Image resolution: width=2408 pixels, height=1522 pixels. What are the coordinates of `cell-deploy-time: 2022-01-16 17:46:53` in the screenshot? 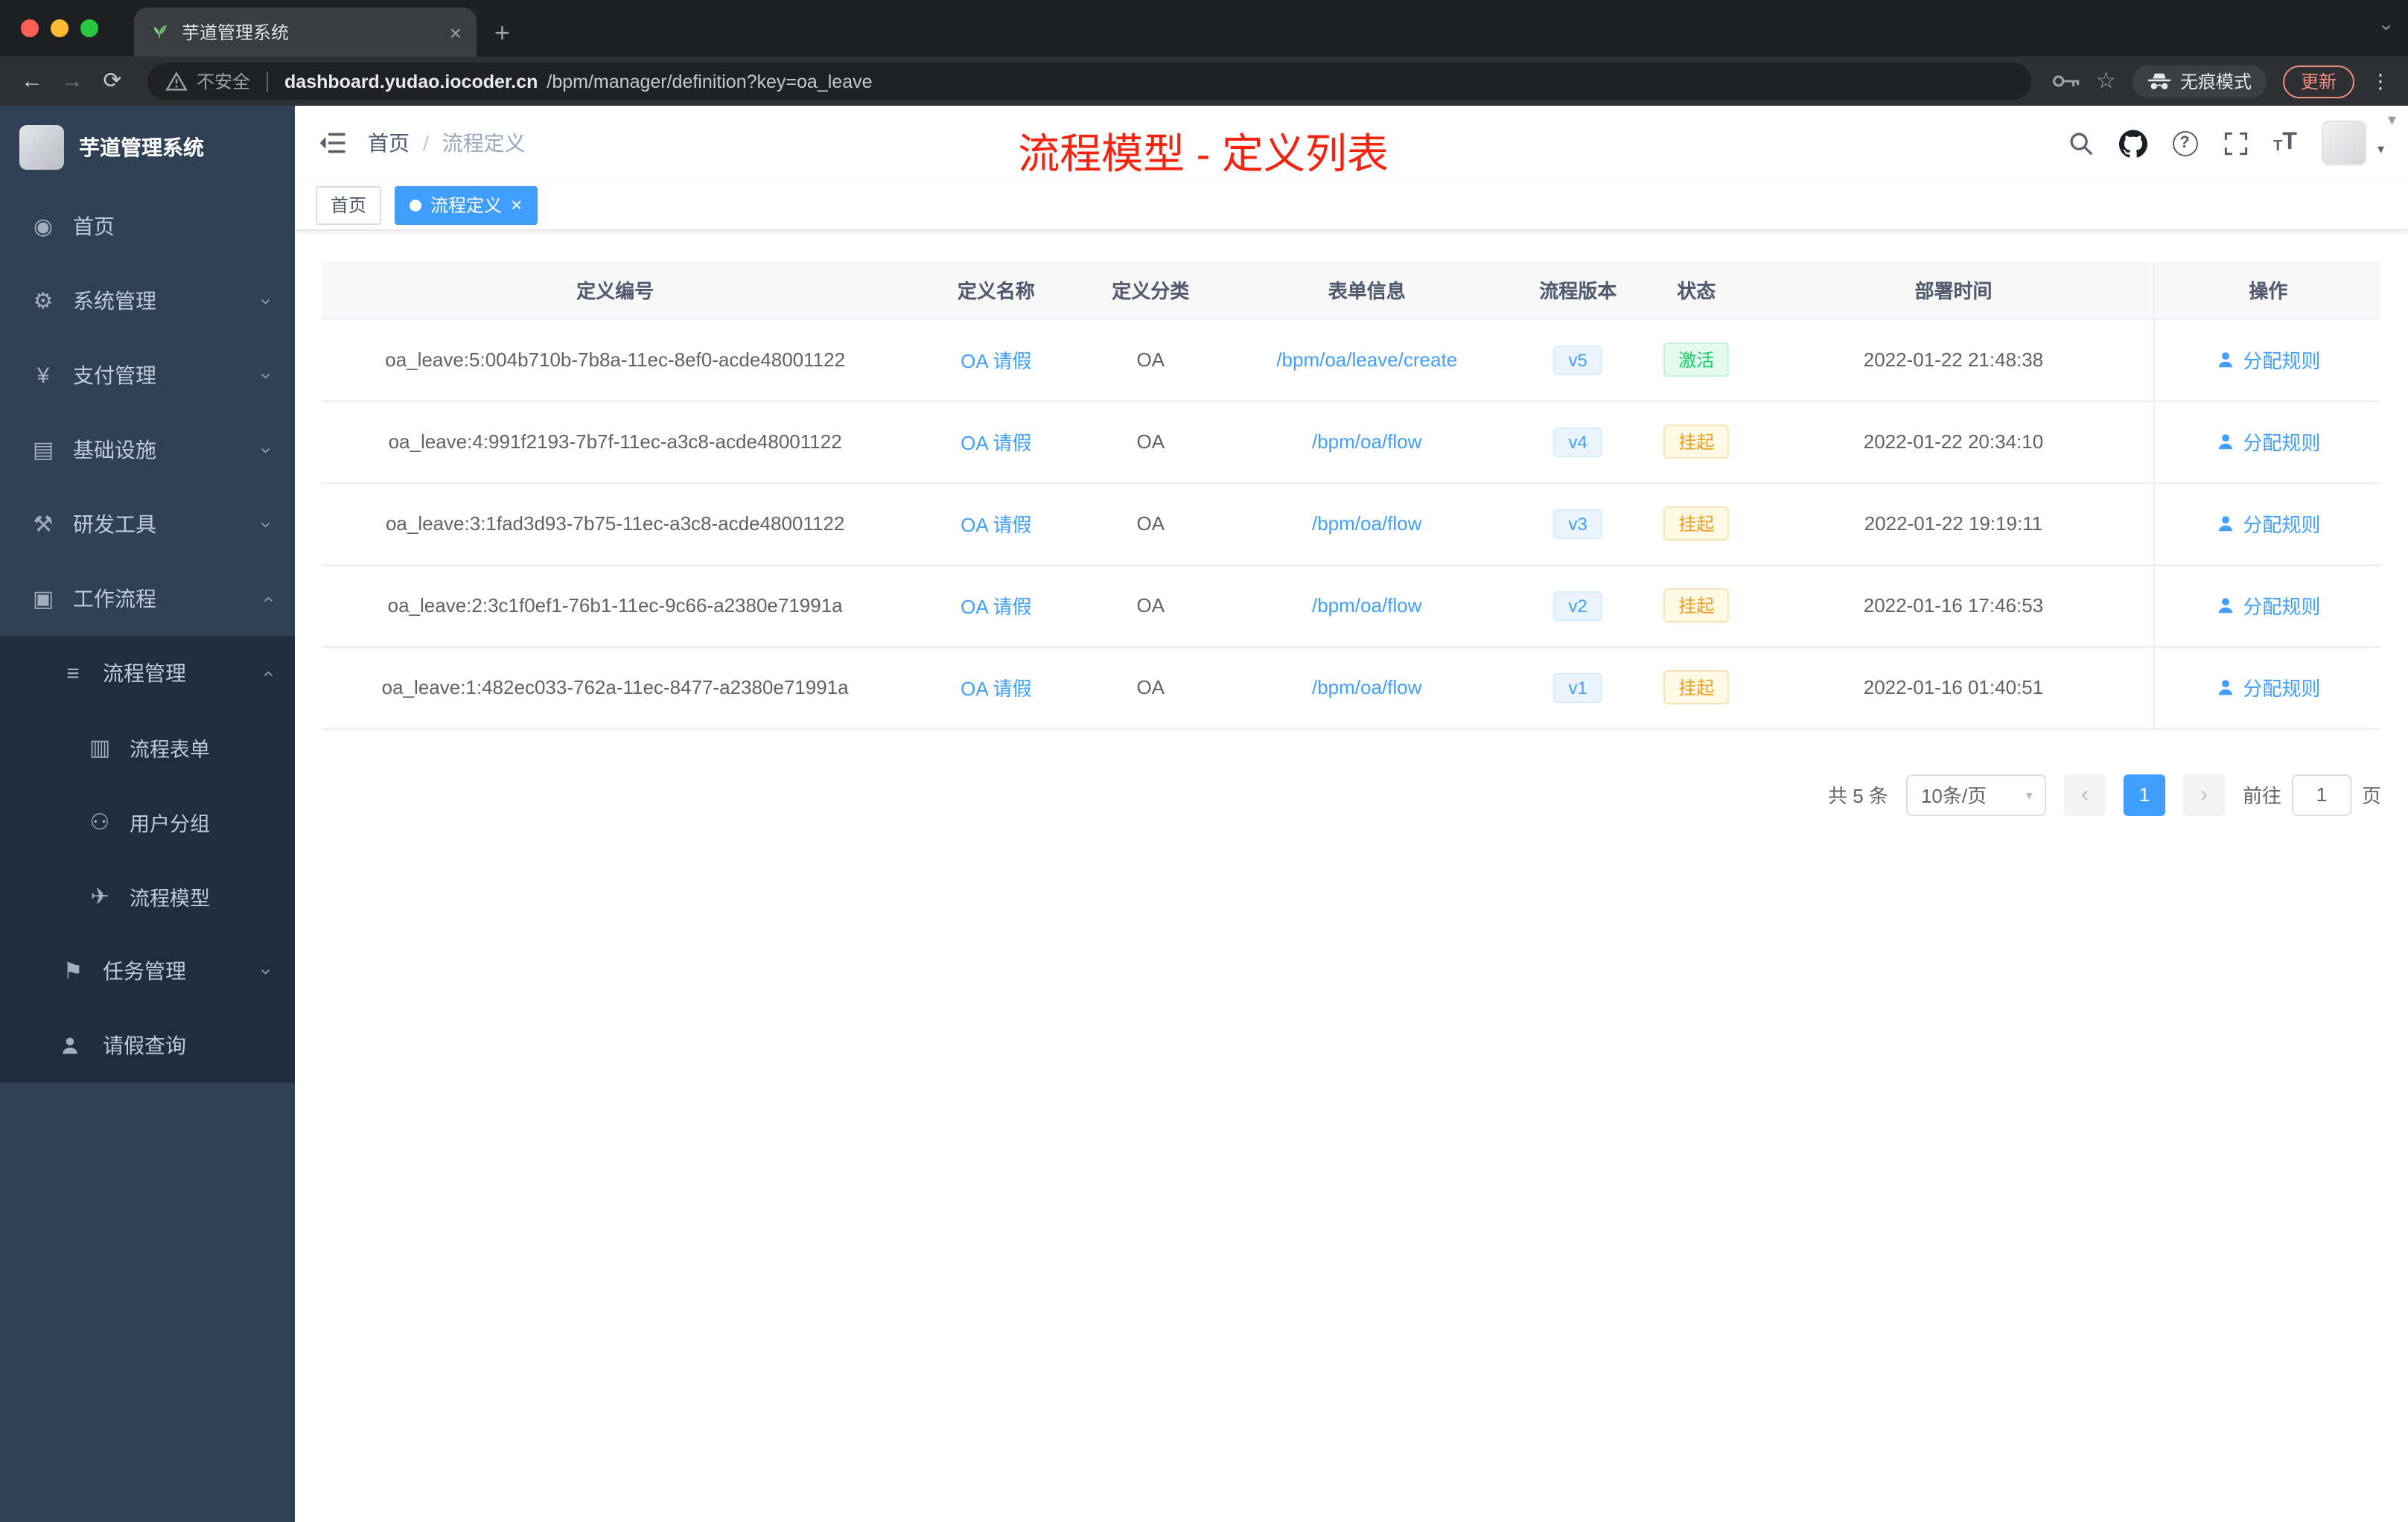 It's located at (1954, 605).